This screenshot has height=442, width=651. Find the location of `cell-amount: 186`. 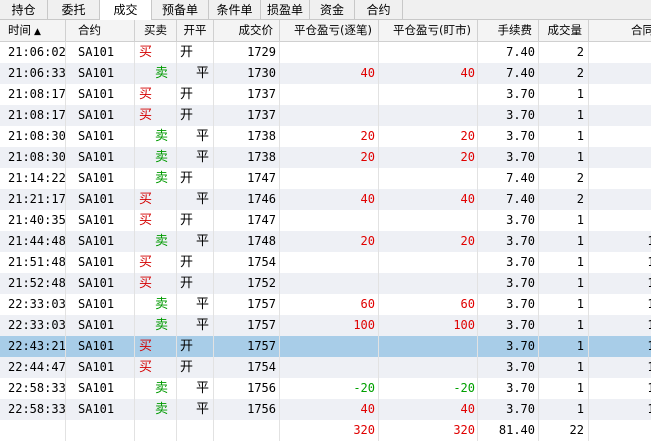

cell-amount: 186 is located at coordinates (649, 409).